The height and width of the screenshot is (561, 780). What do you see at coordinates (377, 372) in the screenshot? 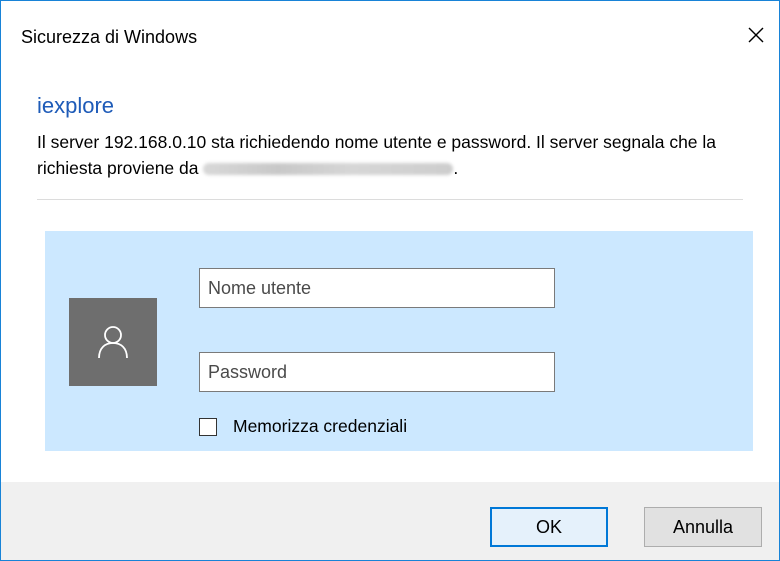
I see `password-input` at bounding box center [377, 372].